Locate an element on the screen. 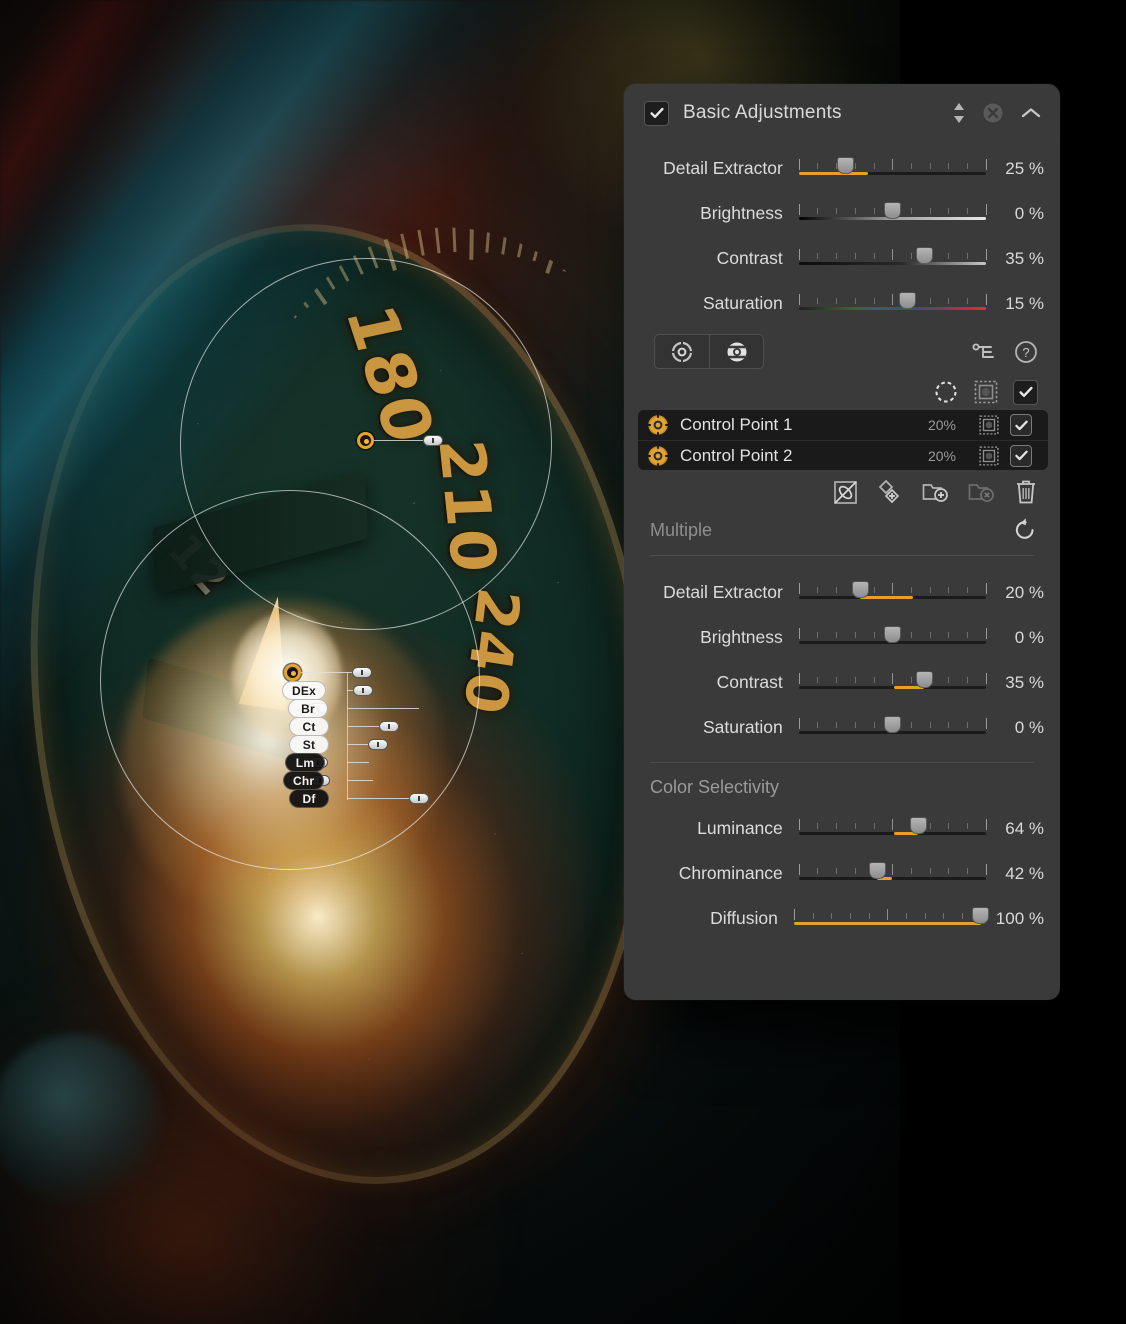 This screenshot has width=1126, height=1324. control-point-row: Control Point 2 20% is located at coordinates (843, 455).